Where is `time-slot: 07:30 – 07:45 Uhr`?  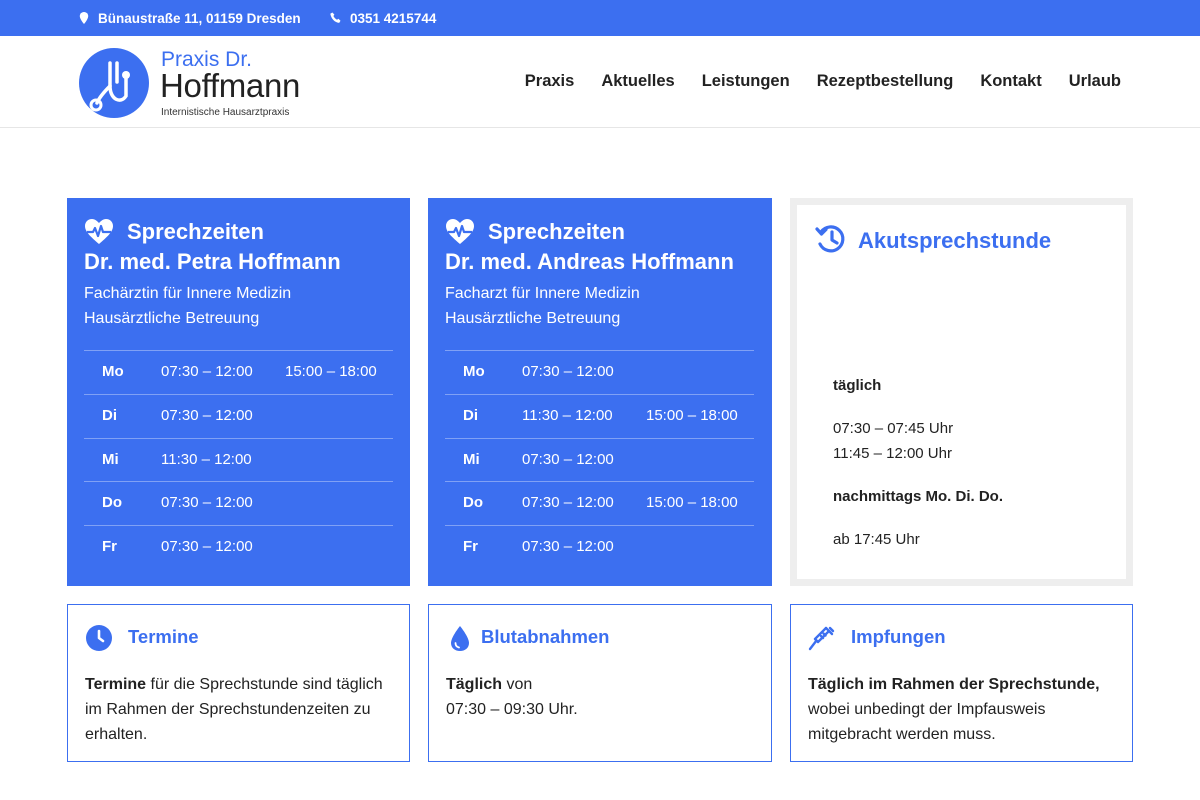 time-slot: 07:30 – 07:45 Uhr is located at coordinates (893, 428).